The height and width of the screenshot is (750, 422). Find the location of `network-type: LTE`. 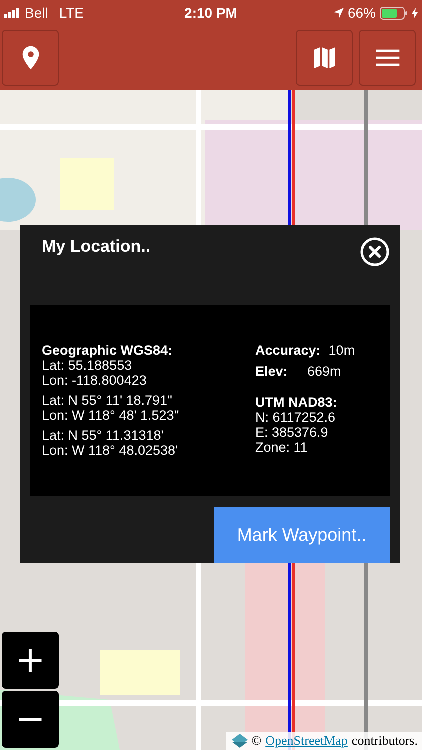

network-type: LTE is located at coordinates (71, 13).